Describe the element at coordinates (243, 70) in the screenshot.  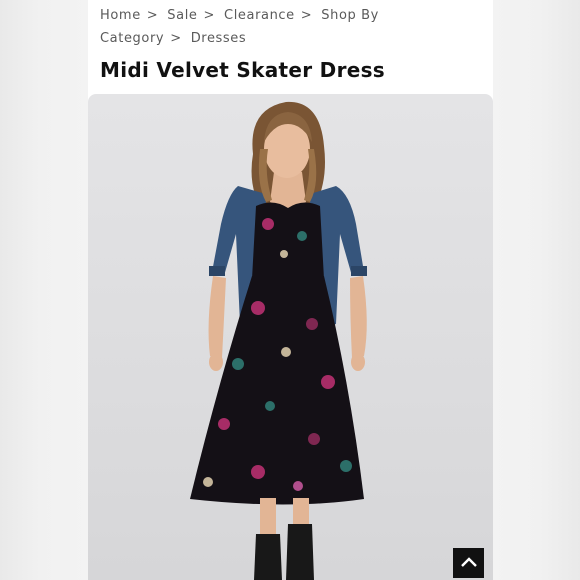
I see `product-title: Midi Velvet Skater Dress` at that location.